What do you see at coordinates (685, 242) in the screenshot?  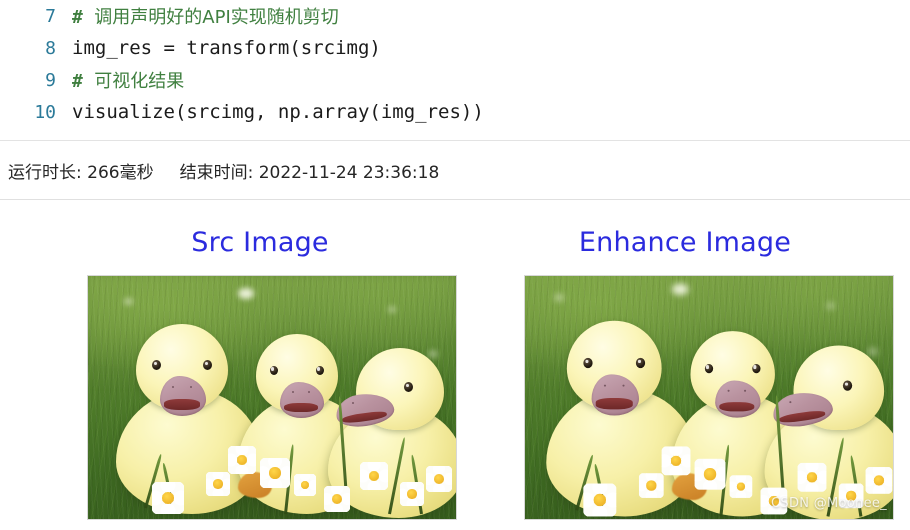 I see `subplot-title-enhance: Enhance Image` at bounding box center [685, 242].